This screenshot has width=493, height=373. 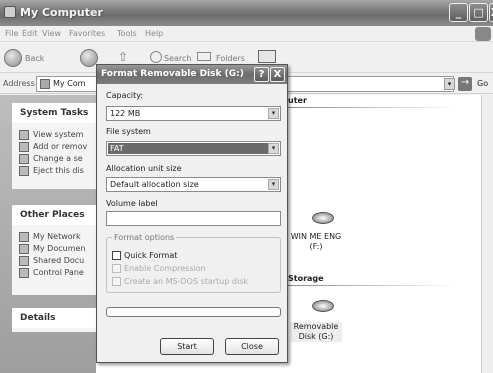 What do you see at coordinates (57, 236) in the screenshot?
I see `place-label: My Network` at bounding box center [57, 236].